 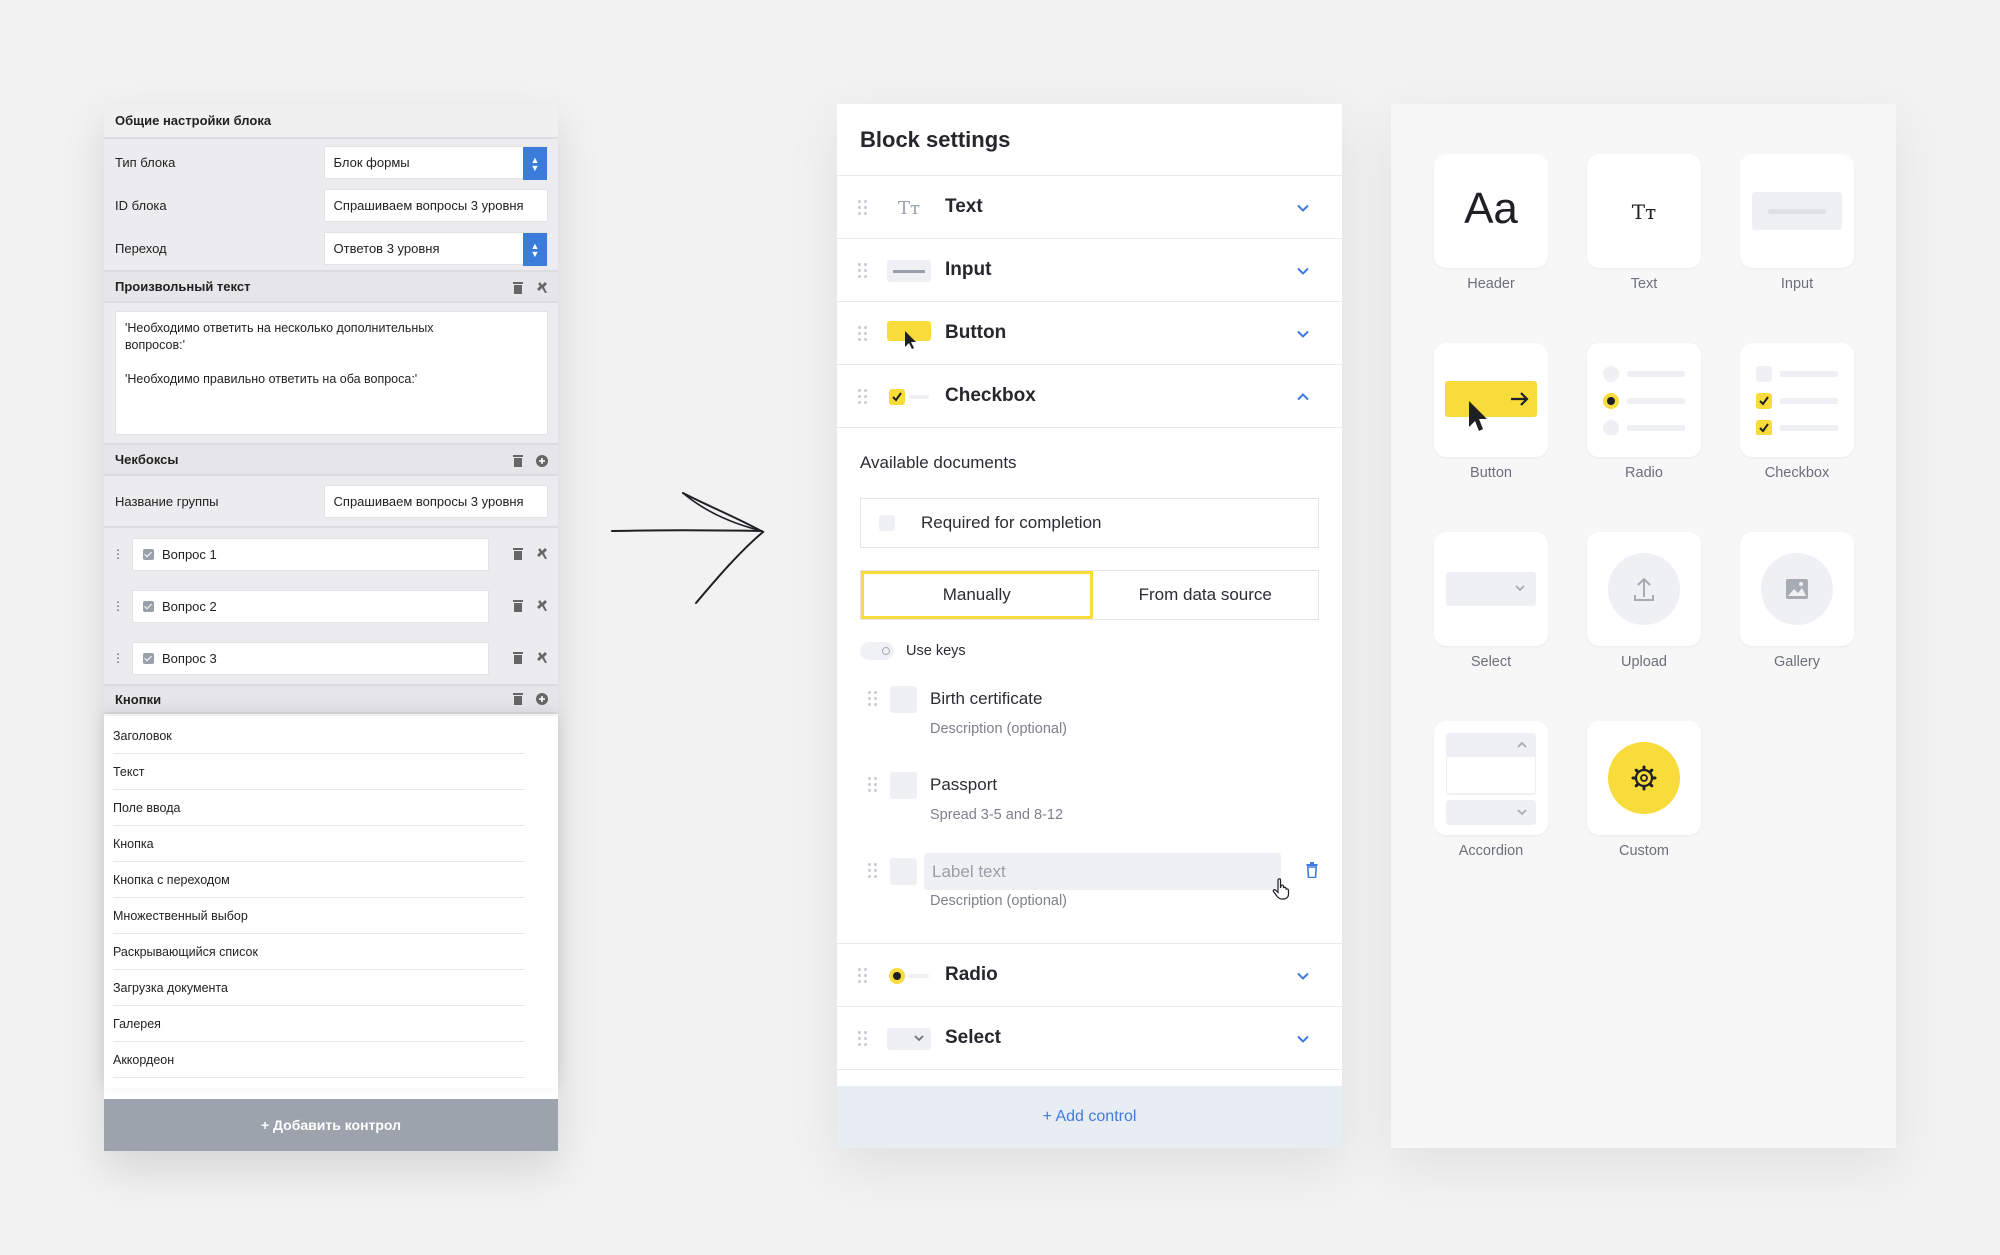 What do you see at coordinates (887, 523) in the screenshot?
I see `checkbox-square-icon` at bounding box center [887, 523].